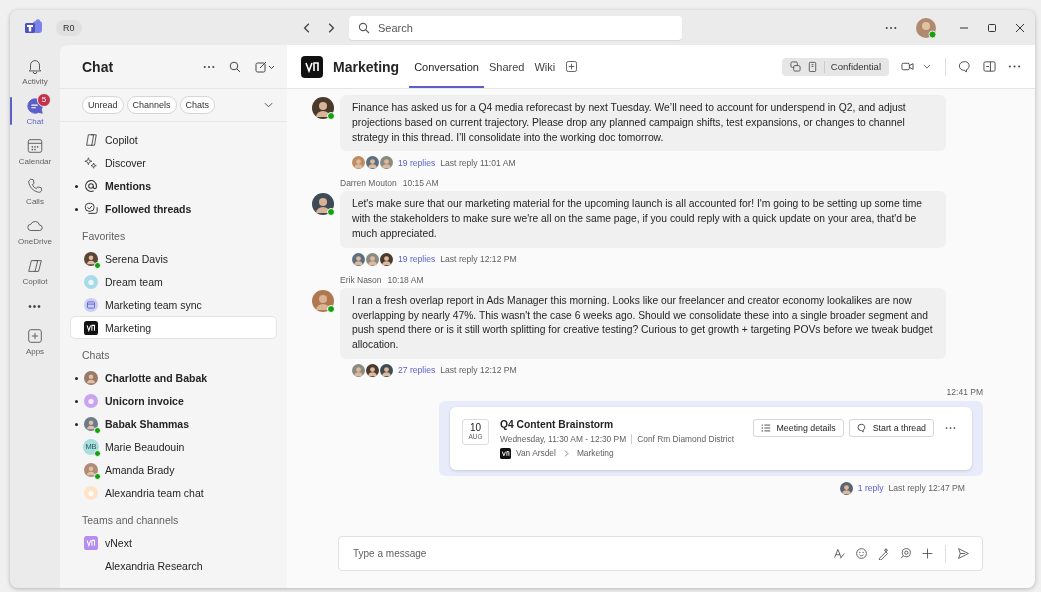  I want to click on chat-bubble-icon, so click(861, 427).